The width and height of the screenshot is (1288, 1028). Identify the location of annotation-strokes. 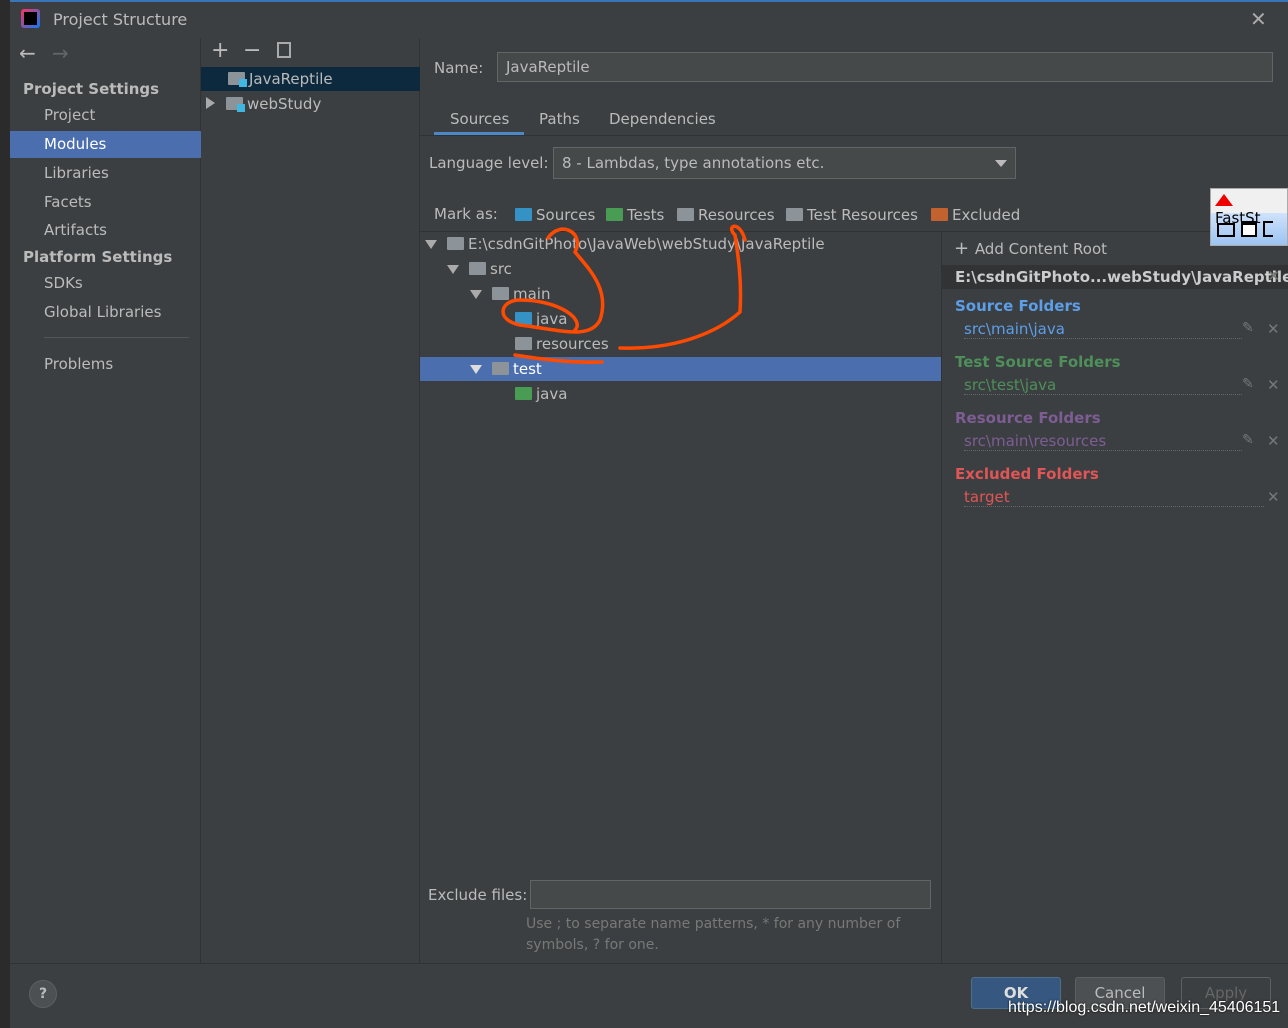
(624, 294).